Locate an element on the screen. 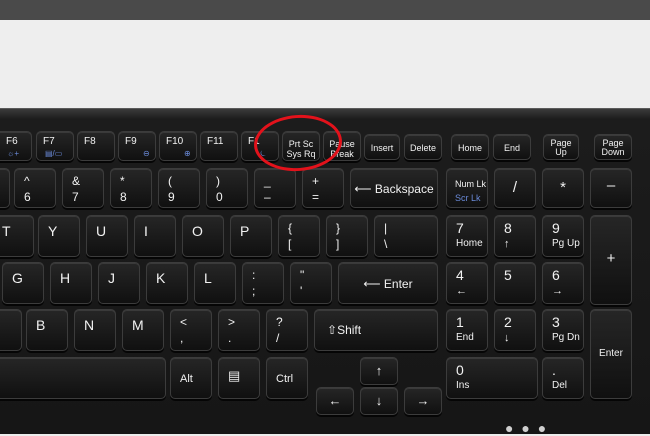 The width and height of the screenshot is (650, 436). key-enter: ⟵ Enter is located at coordinates (388, 283).